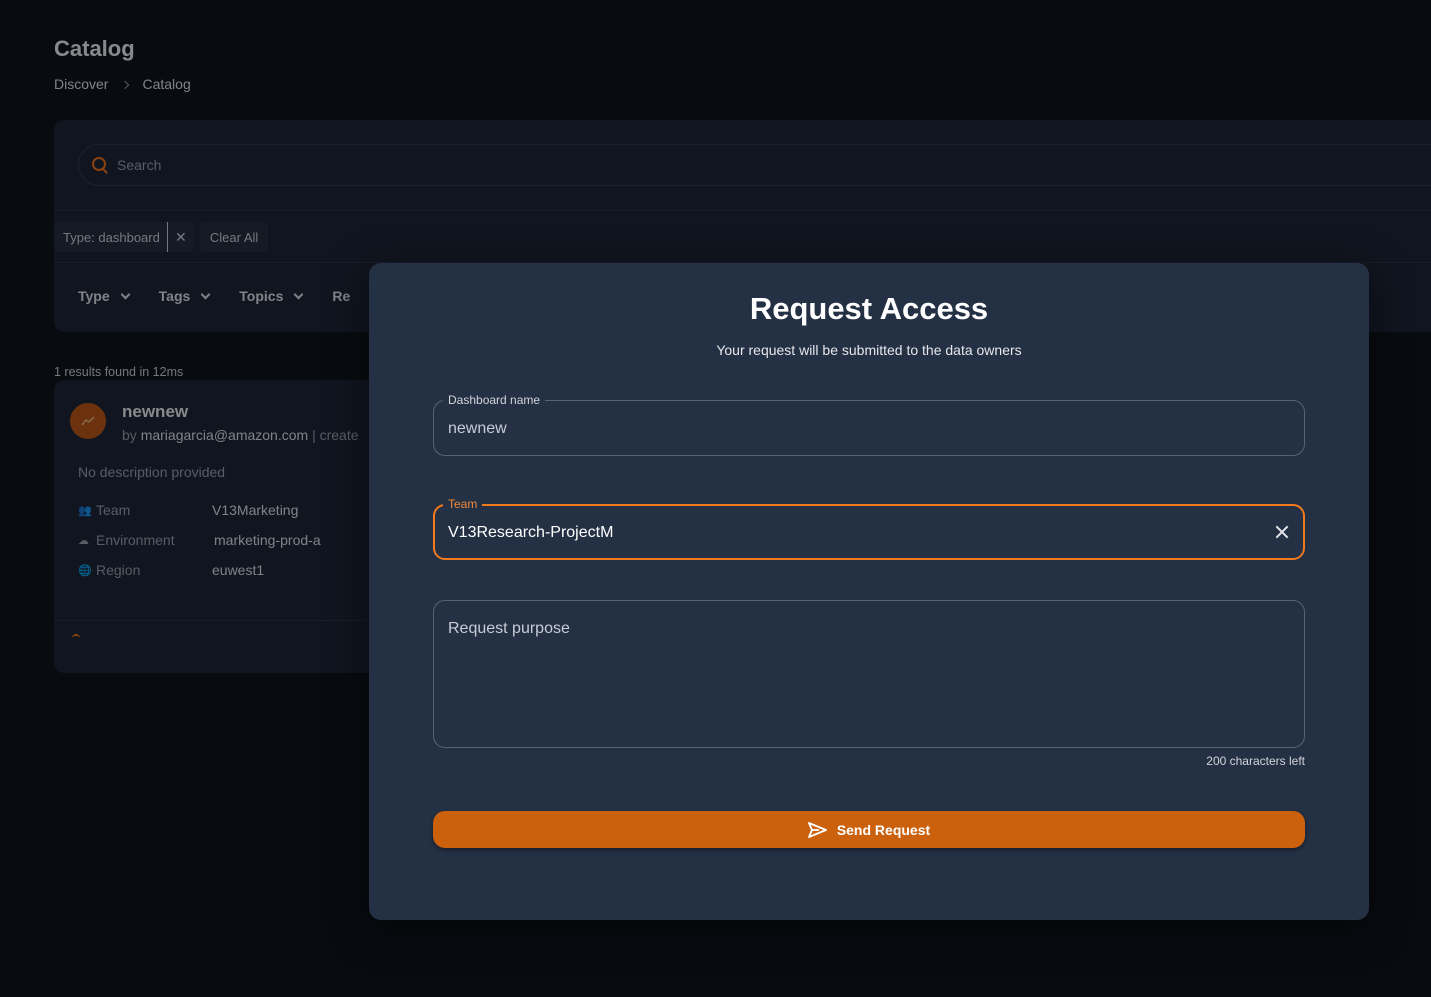 Image resolution: width=1431 pixels, height=997 pixels. What do you see at coordinates (869, 424) in the screenshot?
I see `dashboard-name-field: Dashboard name newnew` at bounding box center [869, 424].